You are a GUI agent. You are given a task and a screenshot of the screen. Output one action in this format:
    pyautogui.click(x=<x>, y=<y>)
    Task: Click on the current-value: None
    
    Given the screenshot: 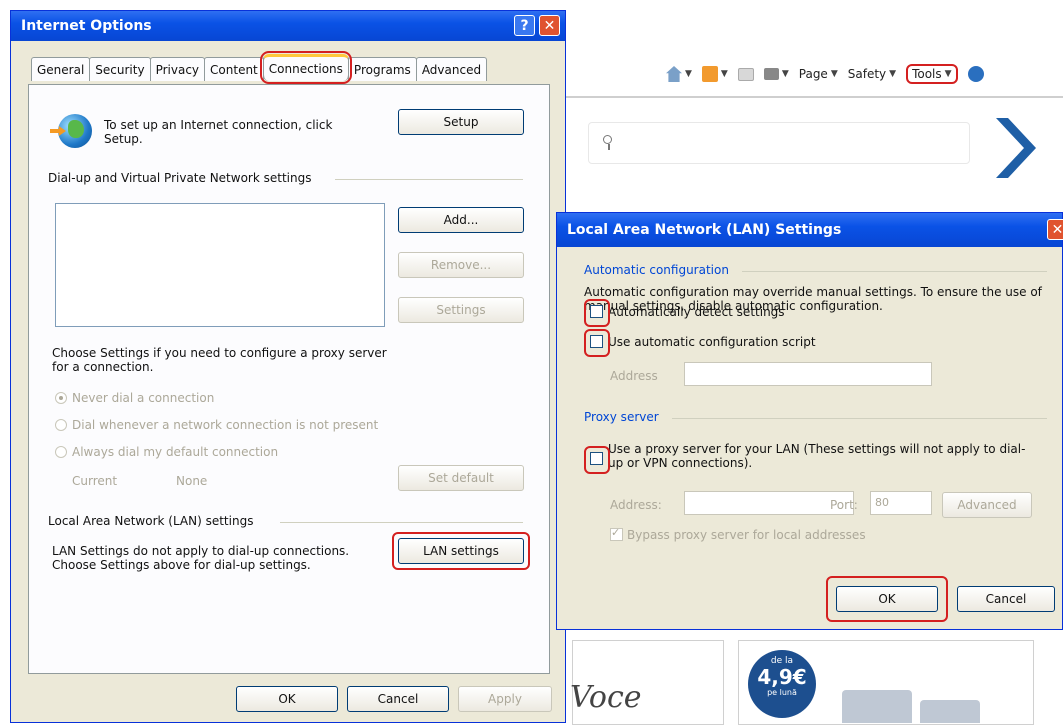 What is the action you would take?
    pyautogui.click(x=192, y=481)
    